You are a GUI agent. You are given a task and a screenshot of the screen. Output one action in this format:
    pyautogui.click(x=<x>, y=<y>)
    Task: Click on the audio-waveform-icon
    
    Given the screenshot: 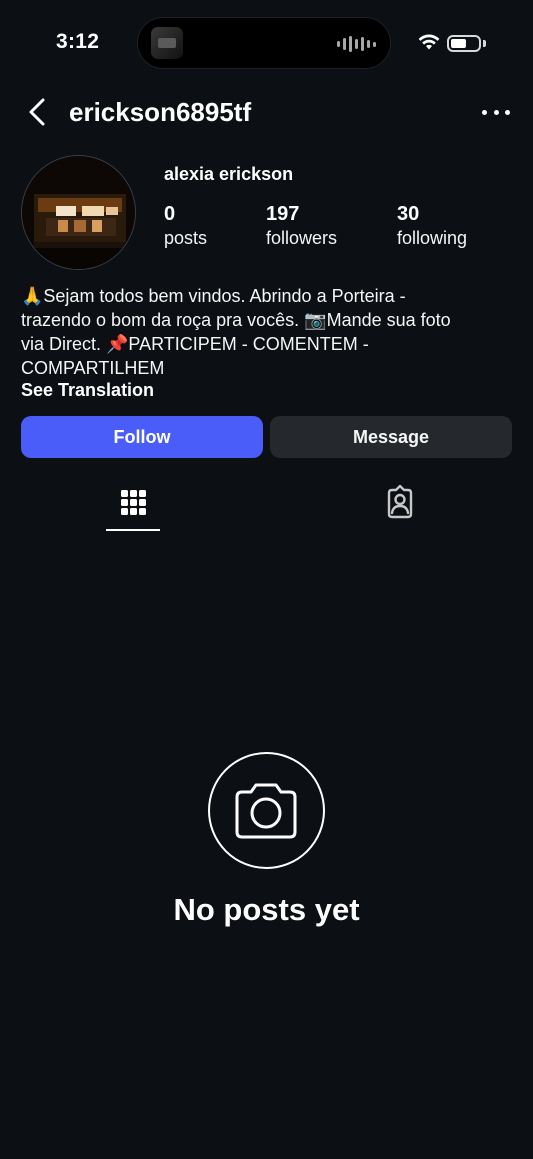 What is the action you would take?
    pyautogui.click(x=356, y=44)
    